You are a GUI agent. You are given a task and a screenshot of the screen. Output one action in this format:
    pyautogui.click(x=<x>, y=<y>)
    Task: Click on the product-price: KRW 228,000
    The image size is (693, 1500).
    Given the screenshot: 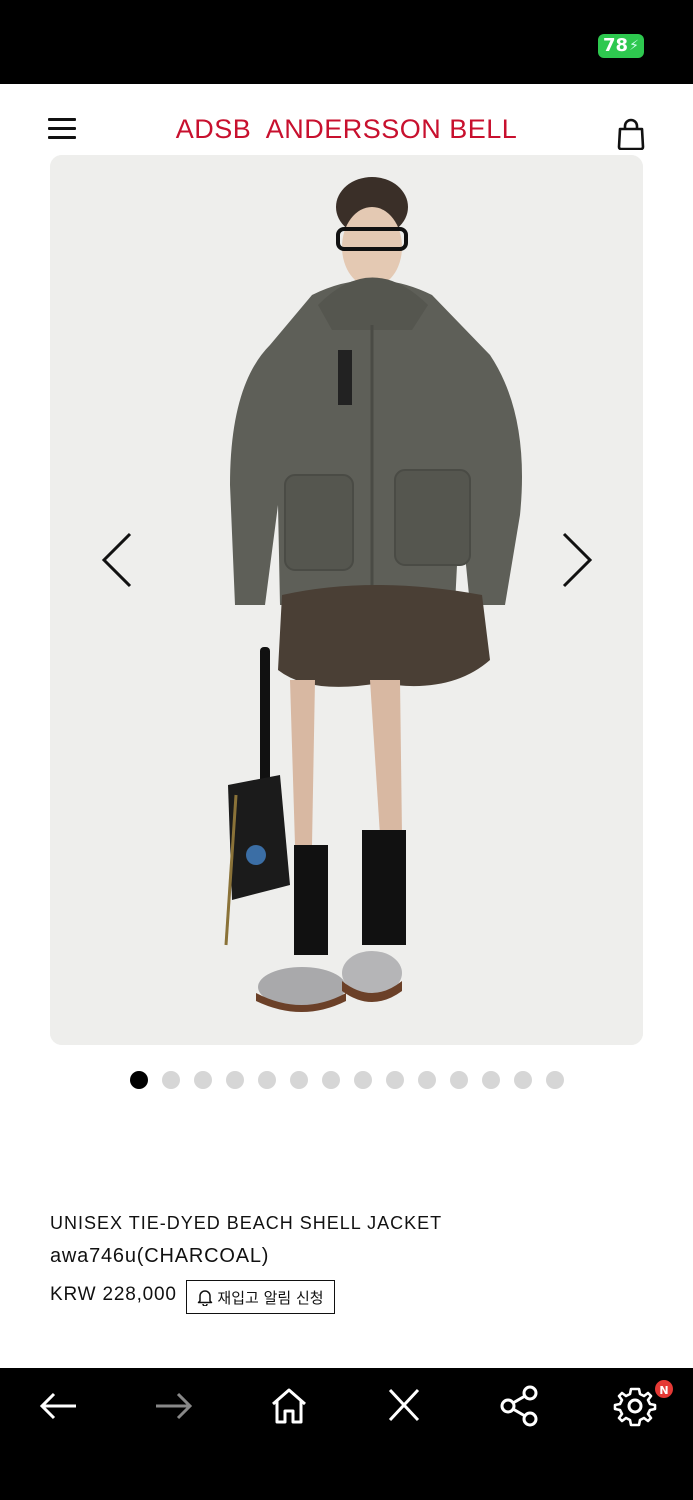 What is the action you would take?
    pyautogui.click(x=113, y=1294)
    